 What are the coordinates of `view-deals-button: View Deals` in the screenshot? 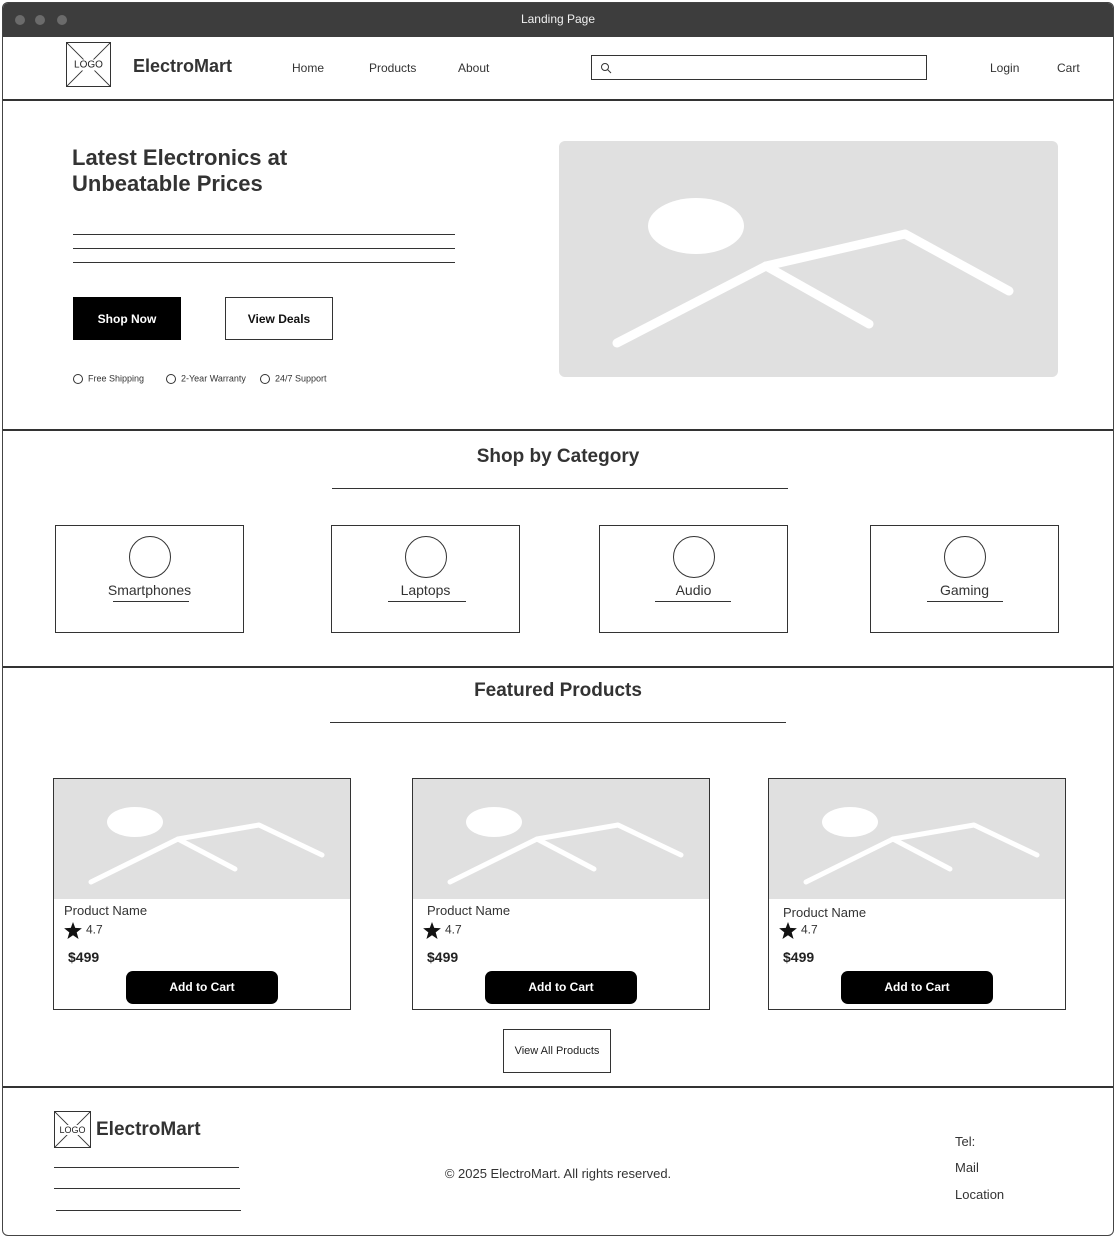 It's located at (279, 318).